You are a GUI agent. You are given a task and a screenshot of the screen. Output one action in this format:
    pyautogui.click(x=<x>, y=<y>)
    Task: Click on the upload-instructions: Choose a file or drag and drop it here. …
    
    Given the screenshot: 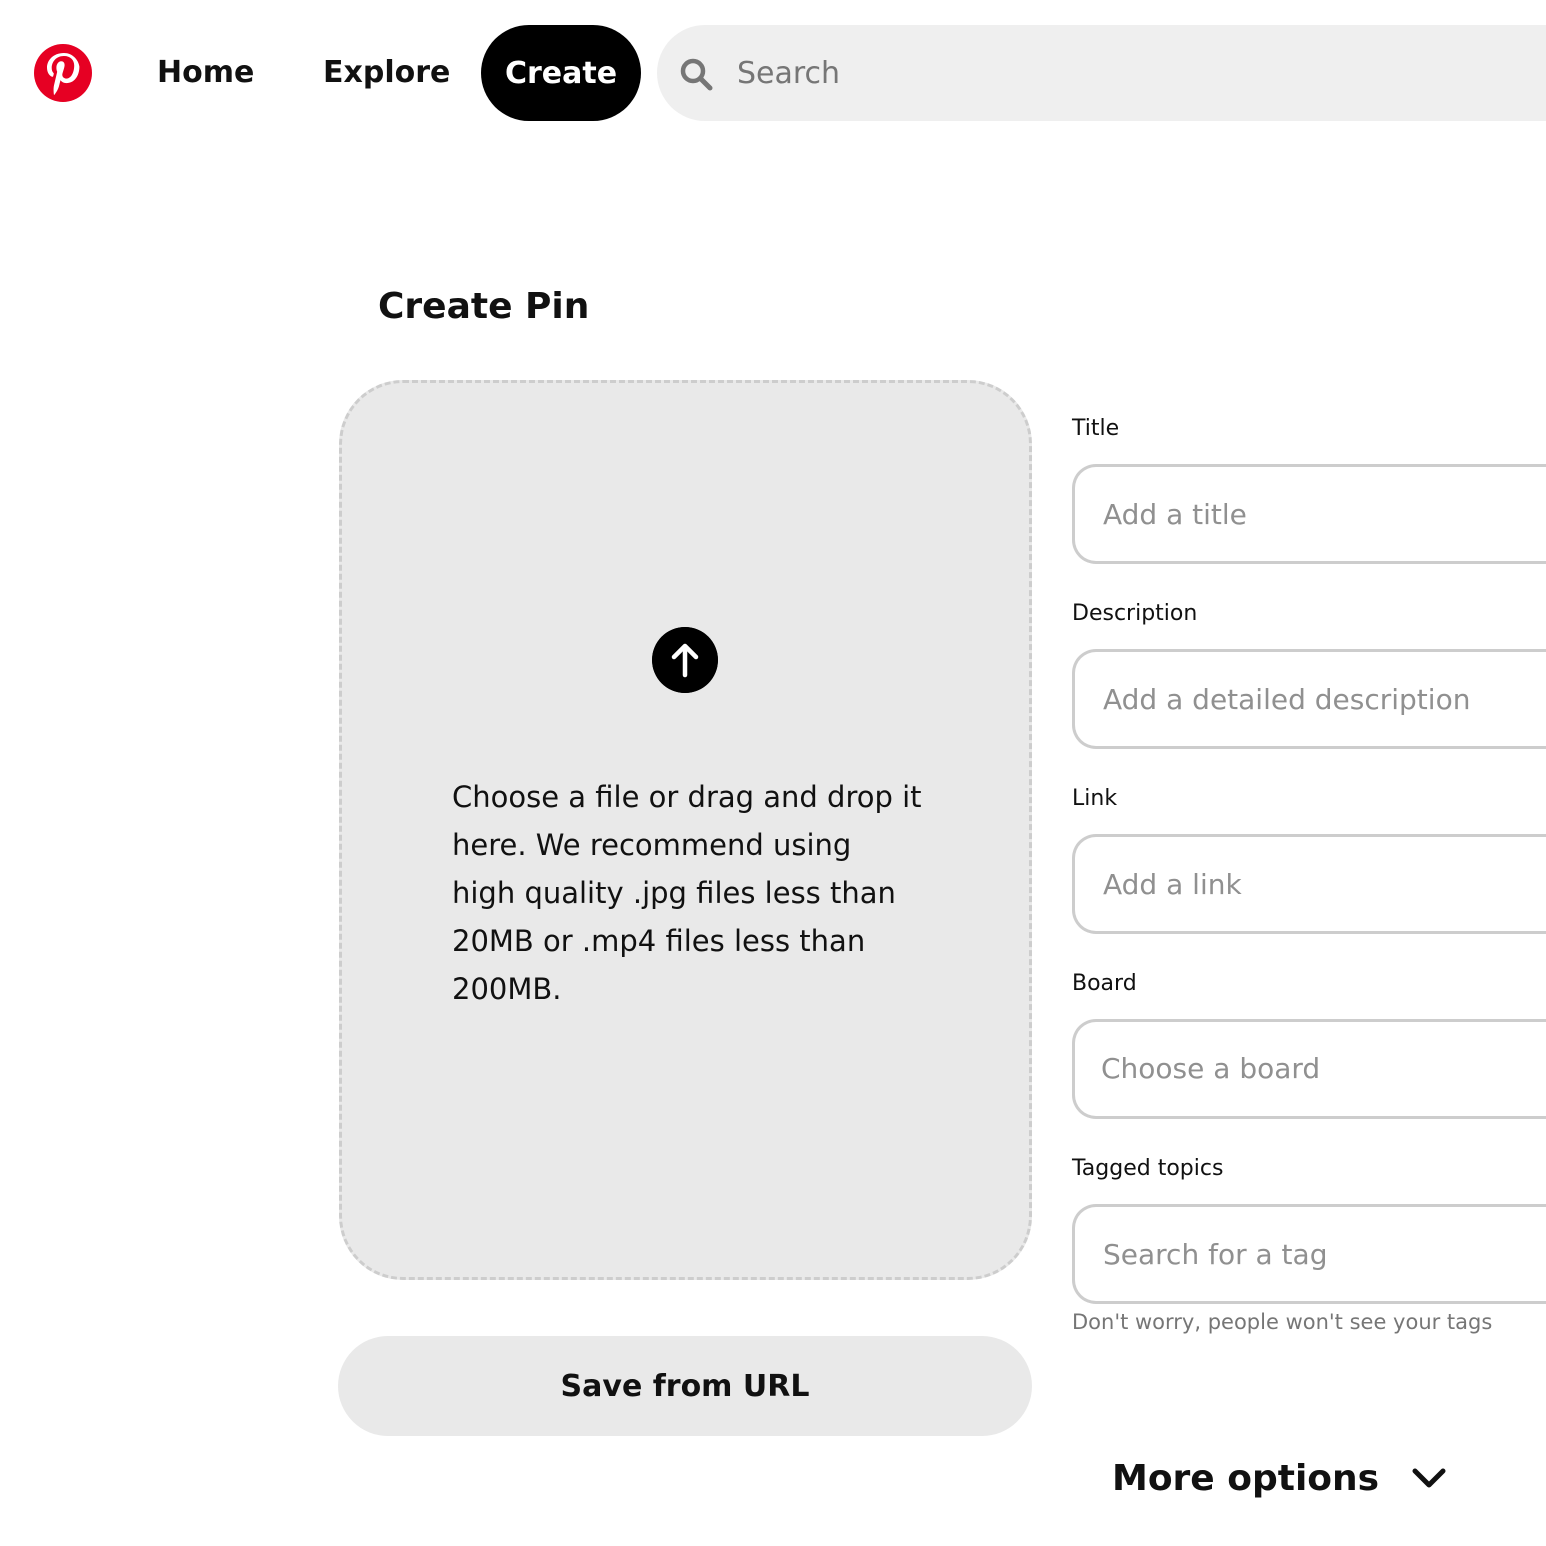 What is the action you would take?
    pyautogui.click(x=687, y=893)
    